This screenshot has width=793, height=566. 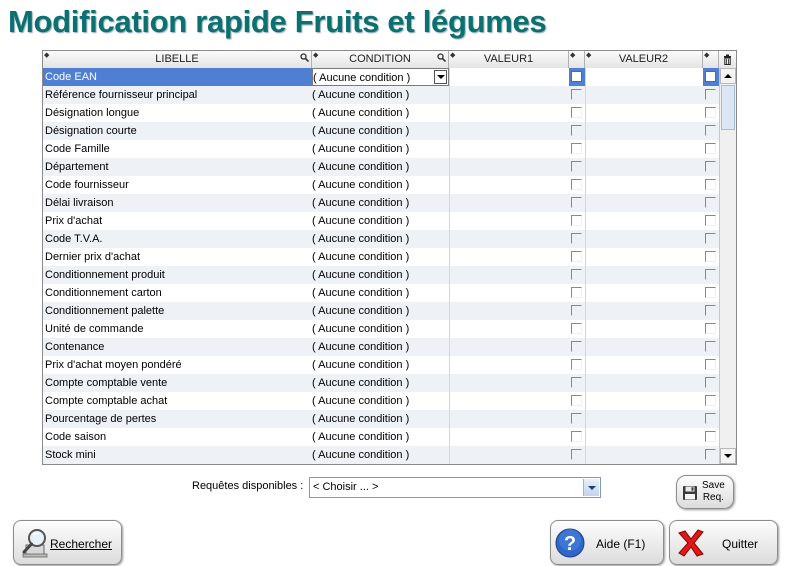 I want to click on table-row: Code Famille ( Aucune condition ), so click(x=381, y=149).